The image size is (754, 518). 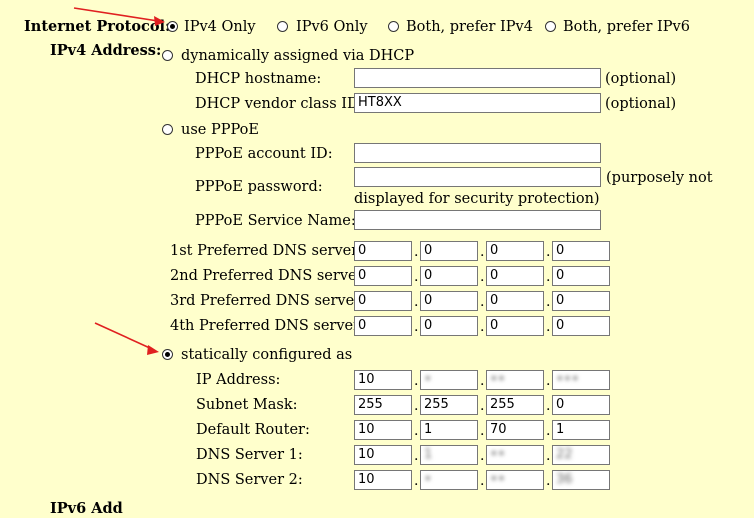 What do you see at coordinates (126, 338) in the screenshot?
I see `arrow-to-static` at bounding box center [126, 338].